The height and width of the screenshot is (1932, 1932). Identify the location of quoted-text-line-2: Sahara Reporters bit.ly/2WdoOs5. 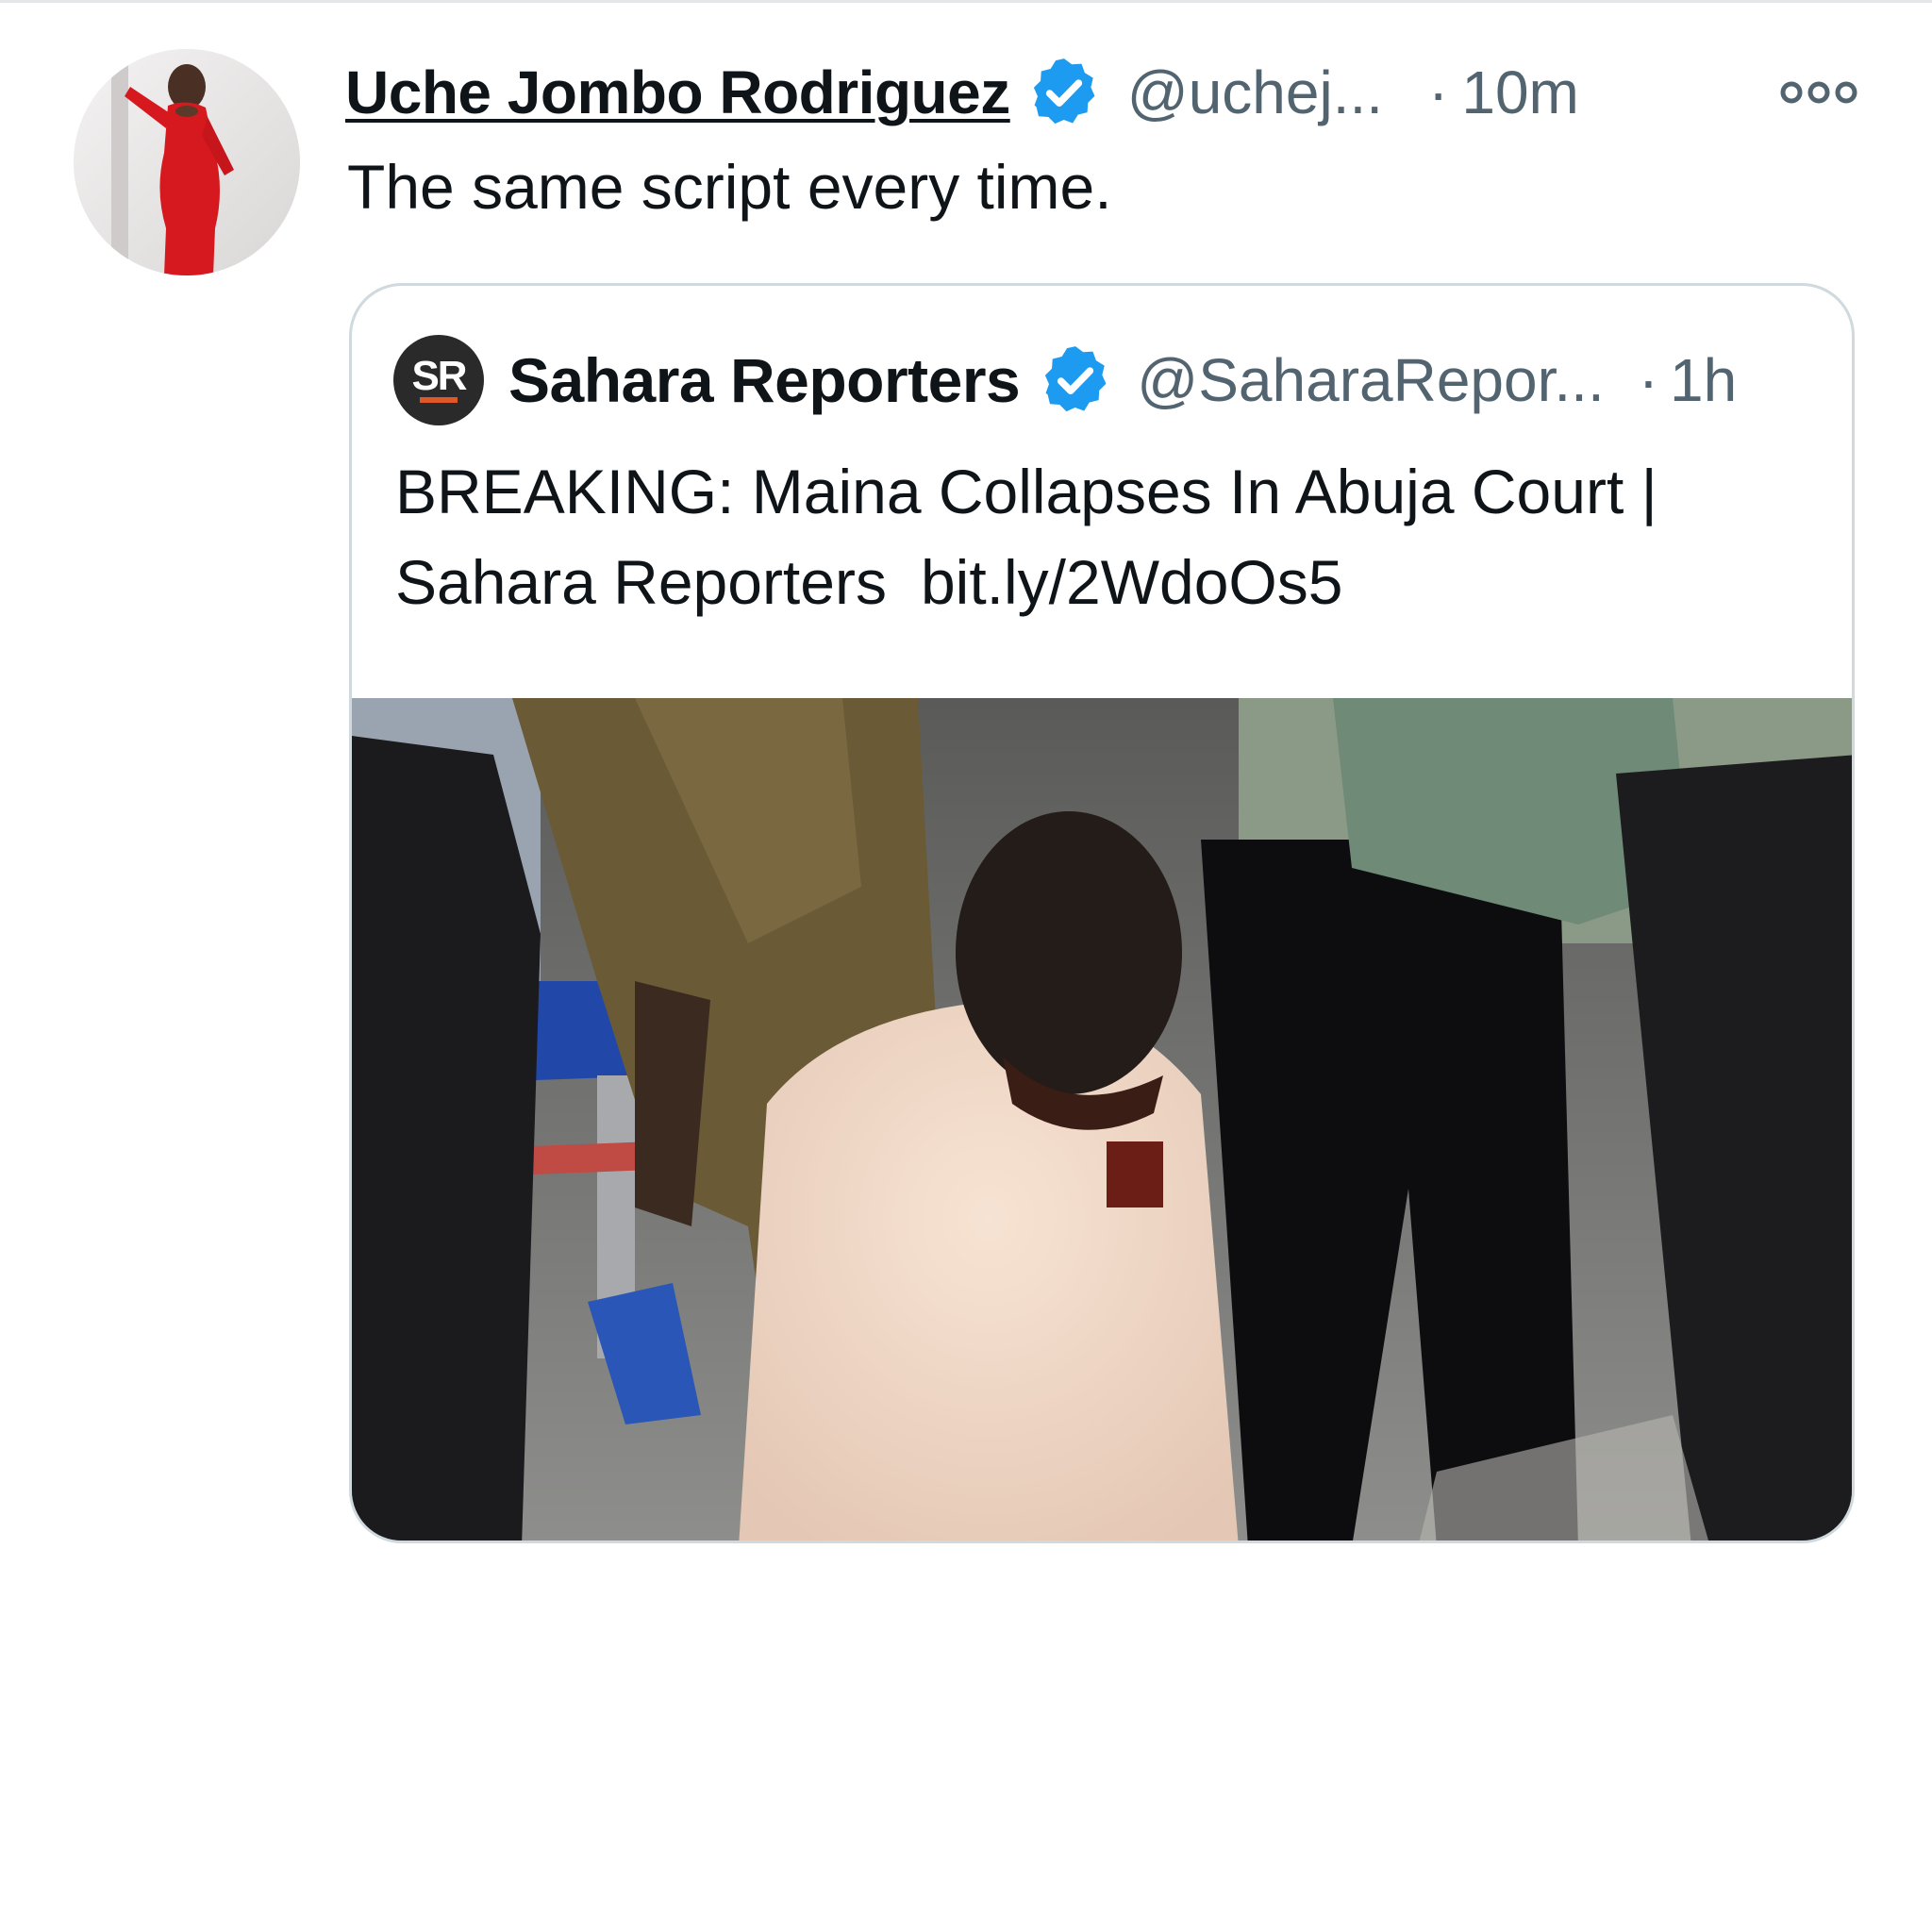
(1103, 582).